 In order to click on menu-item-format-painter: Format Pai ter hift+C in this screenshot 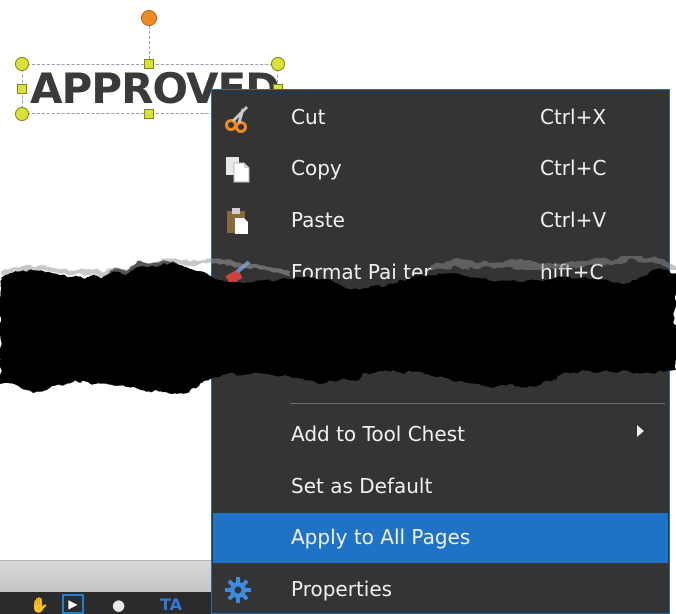, I will do `click(440, 273)`.